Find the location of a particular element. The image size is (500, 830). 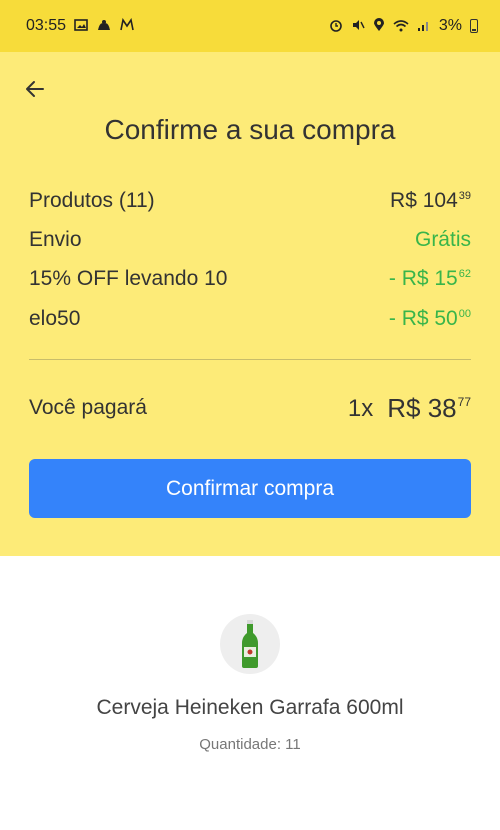

summary-value: Grátis is located at coordinates (443, 240).